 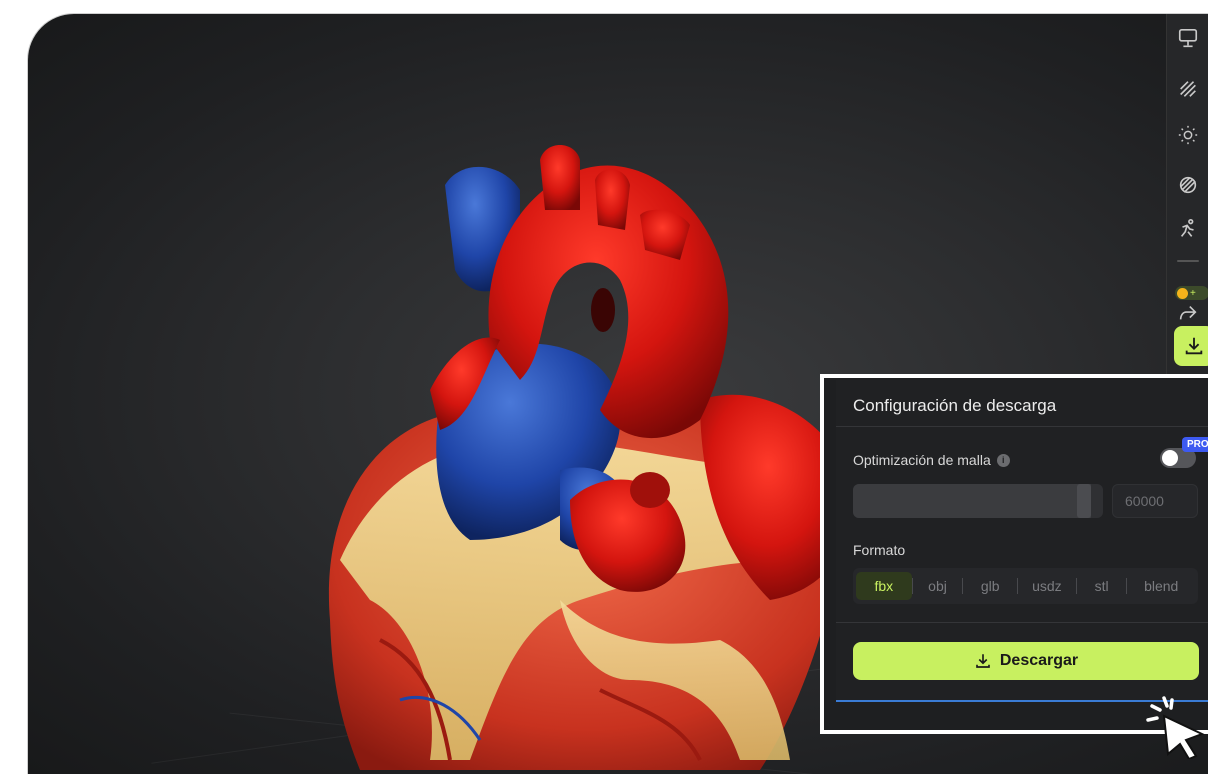 I want to click on mesh-optimization-label: Optimización de malla i, so click(x=931, y=460).